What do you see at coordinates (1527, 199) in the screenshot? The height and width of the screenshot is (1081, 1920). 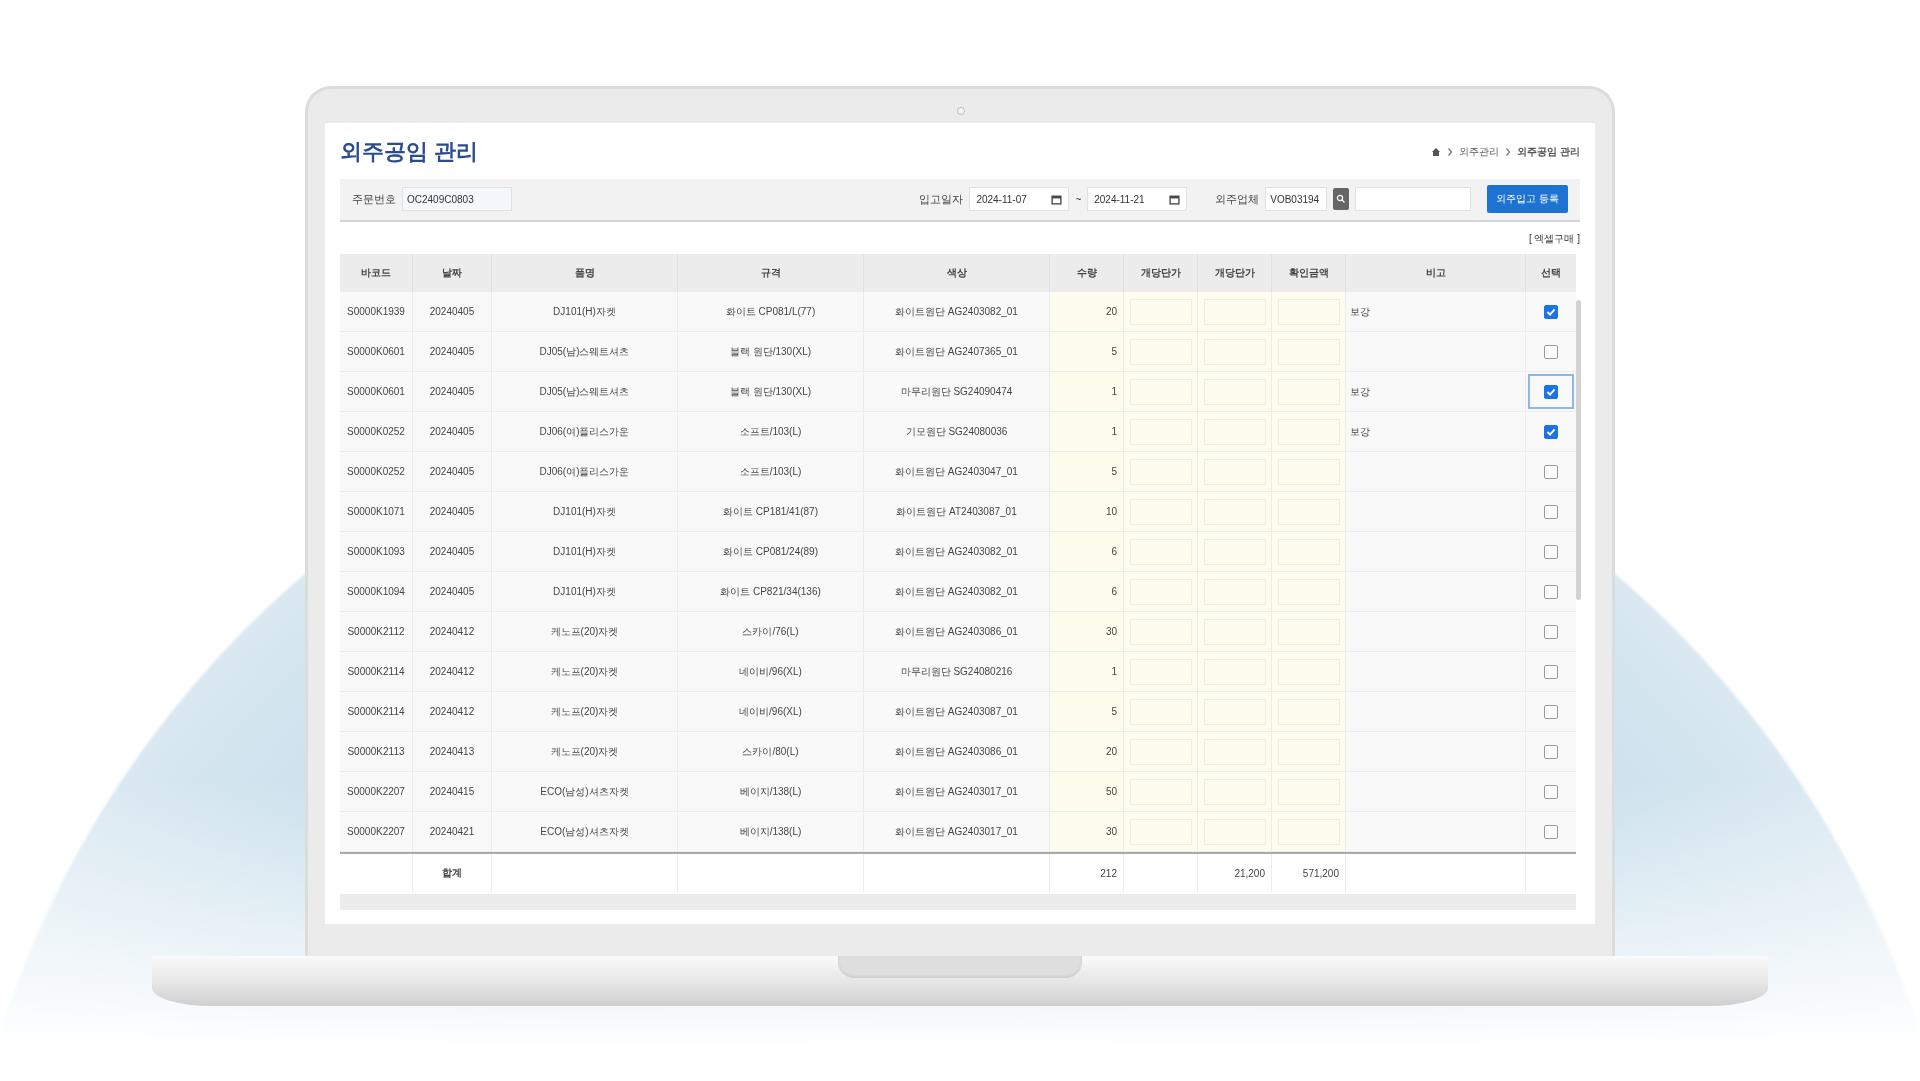 I see `register-button: 외주입고 등록` at bounding box center [1527, 199].